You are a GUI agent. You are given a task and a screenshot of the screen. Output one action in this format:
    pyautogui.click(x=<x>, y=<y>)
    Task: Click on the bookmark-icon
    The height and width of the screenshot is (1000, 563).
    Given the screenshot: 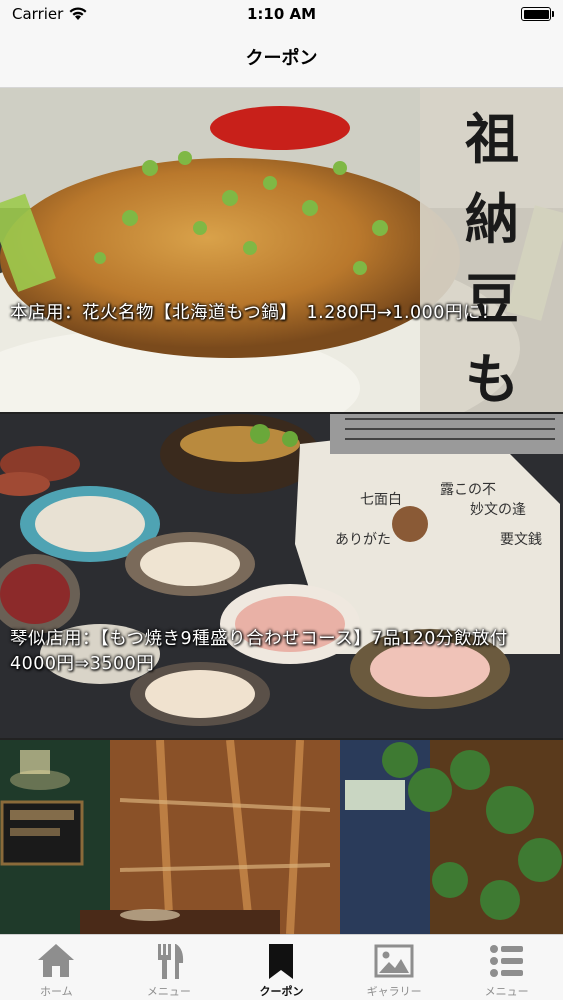 What is the action you would take?
    pyautogui.click(x=281, y=961)
    